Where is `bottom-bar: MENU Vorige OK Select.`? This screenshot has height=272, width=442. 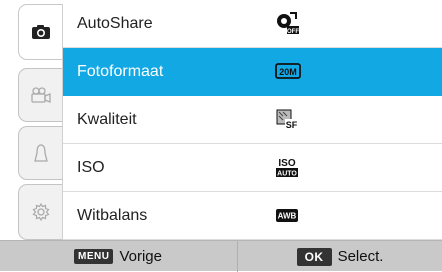
bottom-bar: MENU Vorige OK Select. is located at coordinates (221, 256).